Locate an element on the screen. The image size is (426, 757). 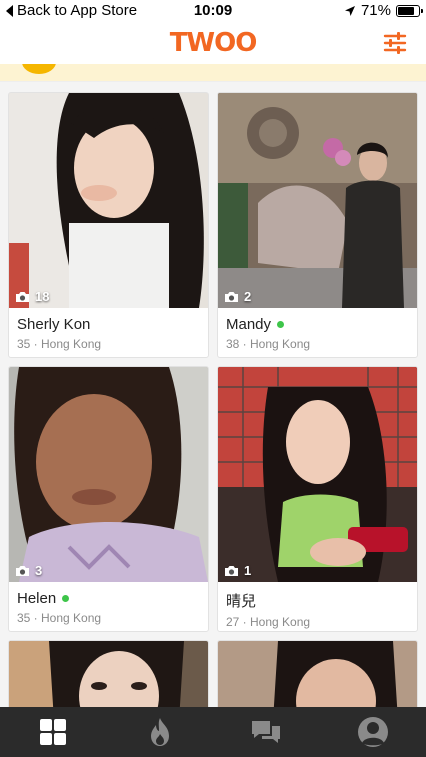
app-header: TWOO is located at coordinates (213, 43).